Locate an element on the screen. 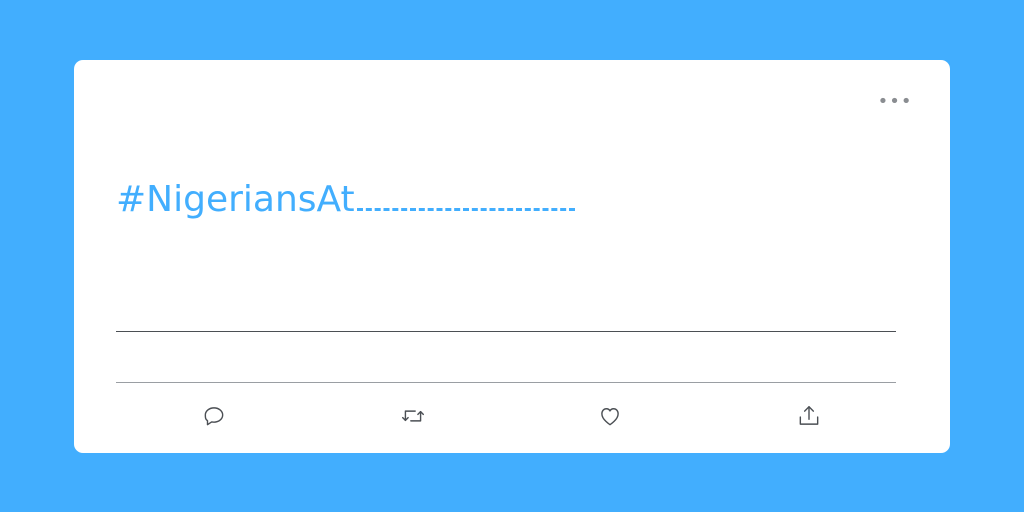 The image size is (1024, 512). share-icon is located at coordinates (809, 415).